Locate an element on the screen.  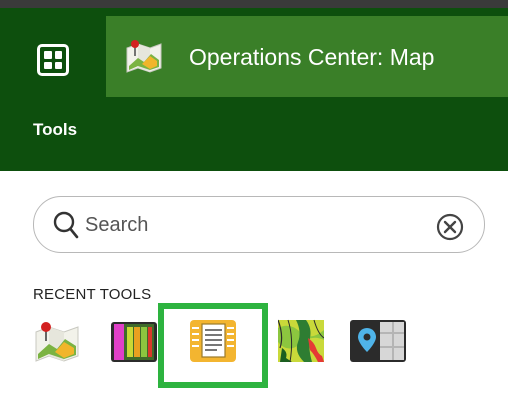
recent-tool-yield-map is located at coordinates (301, 341).